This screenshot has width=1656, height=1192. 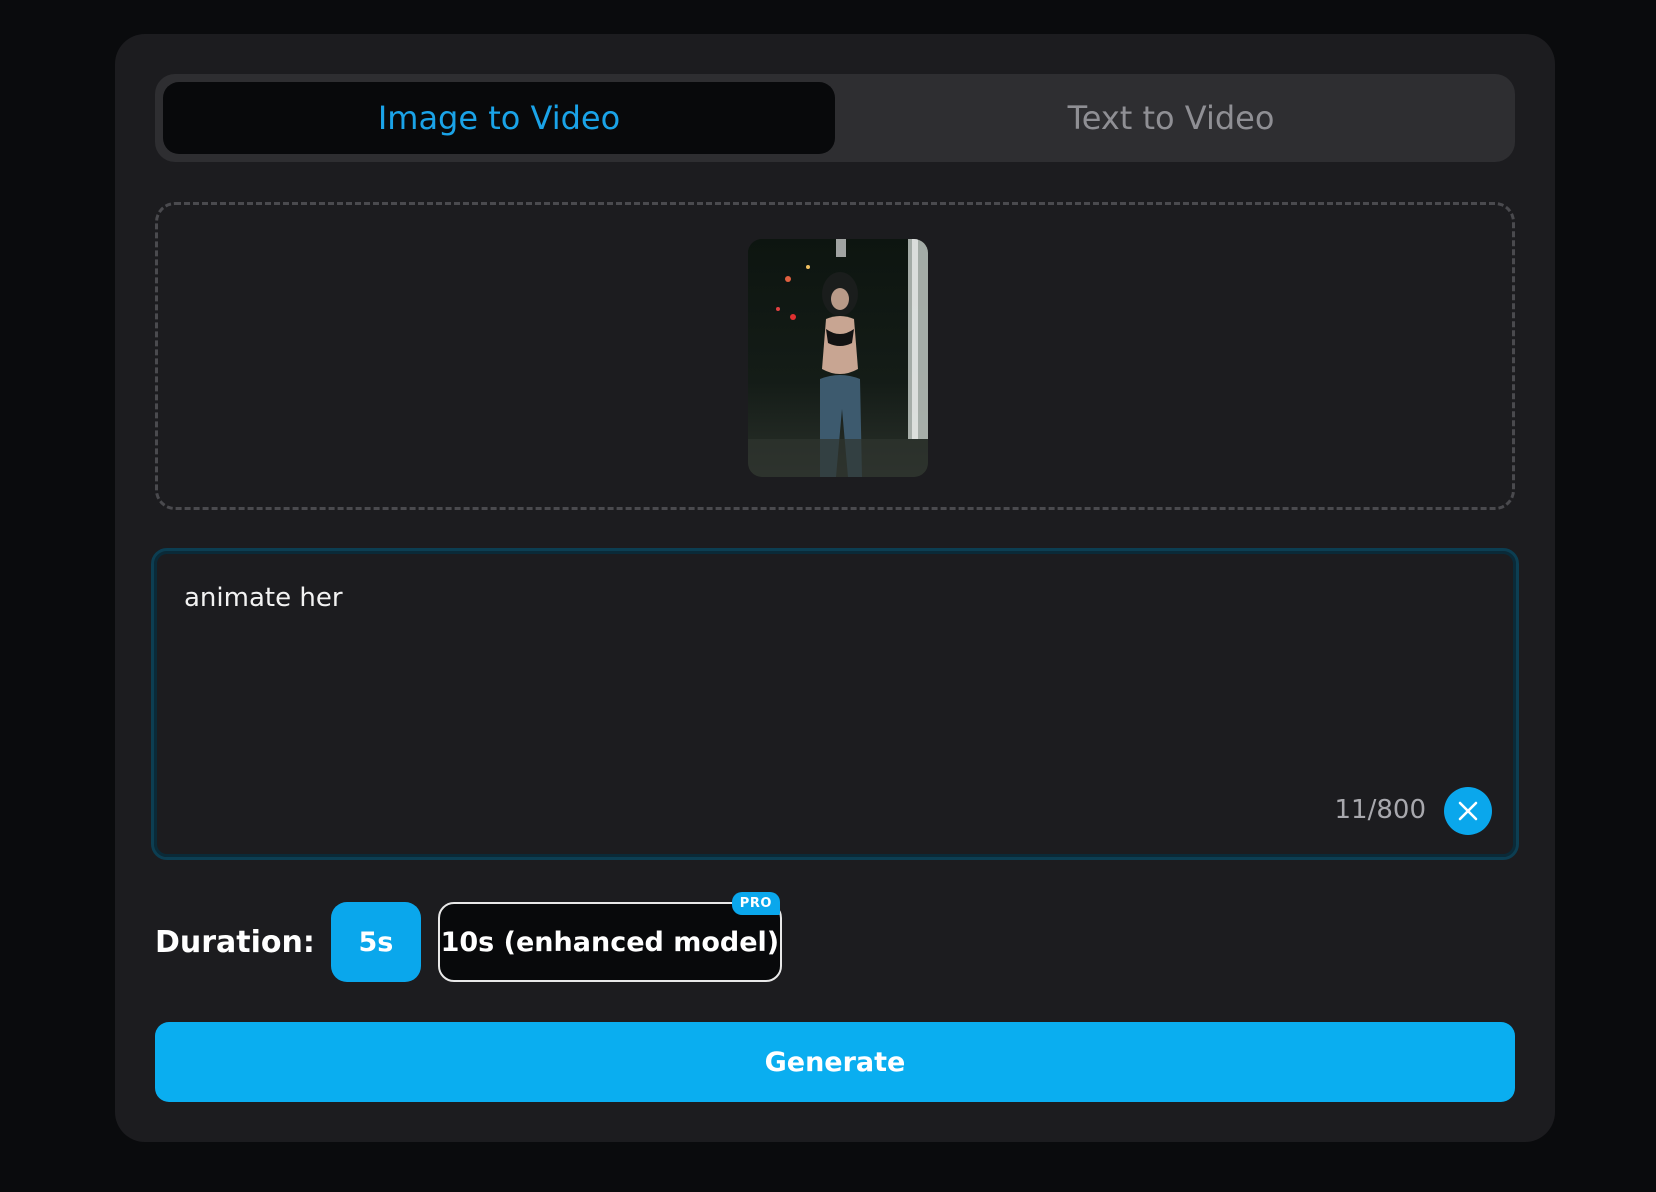 I want to click on mode-tabs: Image to Video Text to Video, so click(x=835, y=118).